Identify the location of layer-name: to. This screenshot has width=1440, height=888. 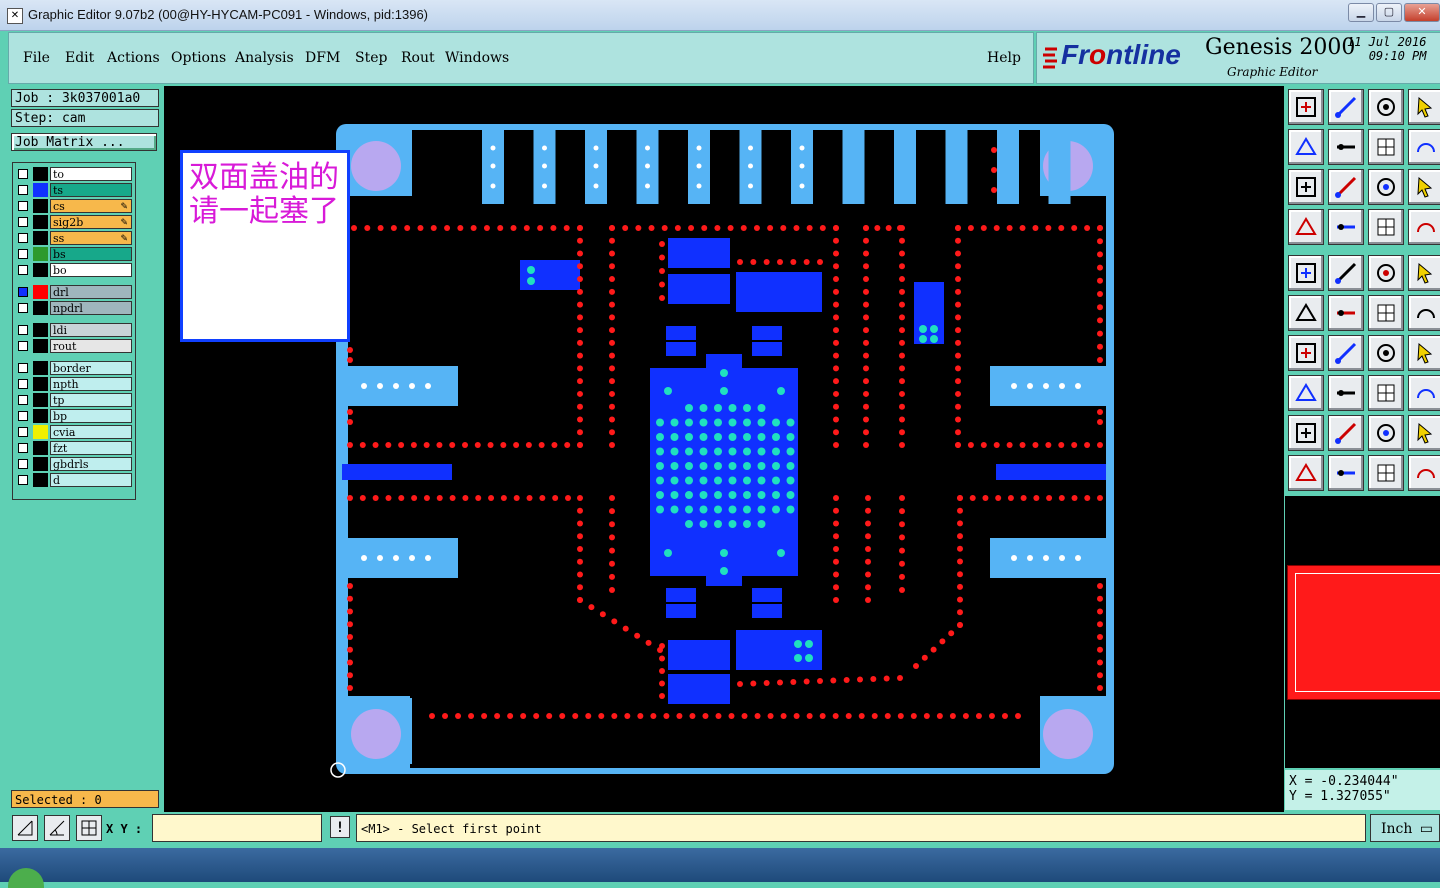
(91, 174).